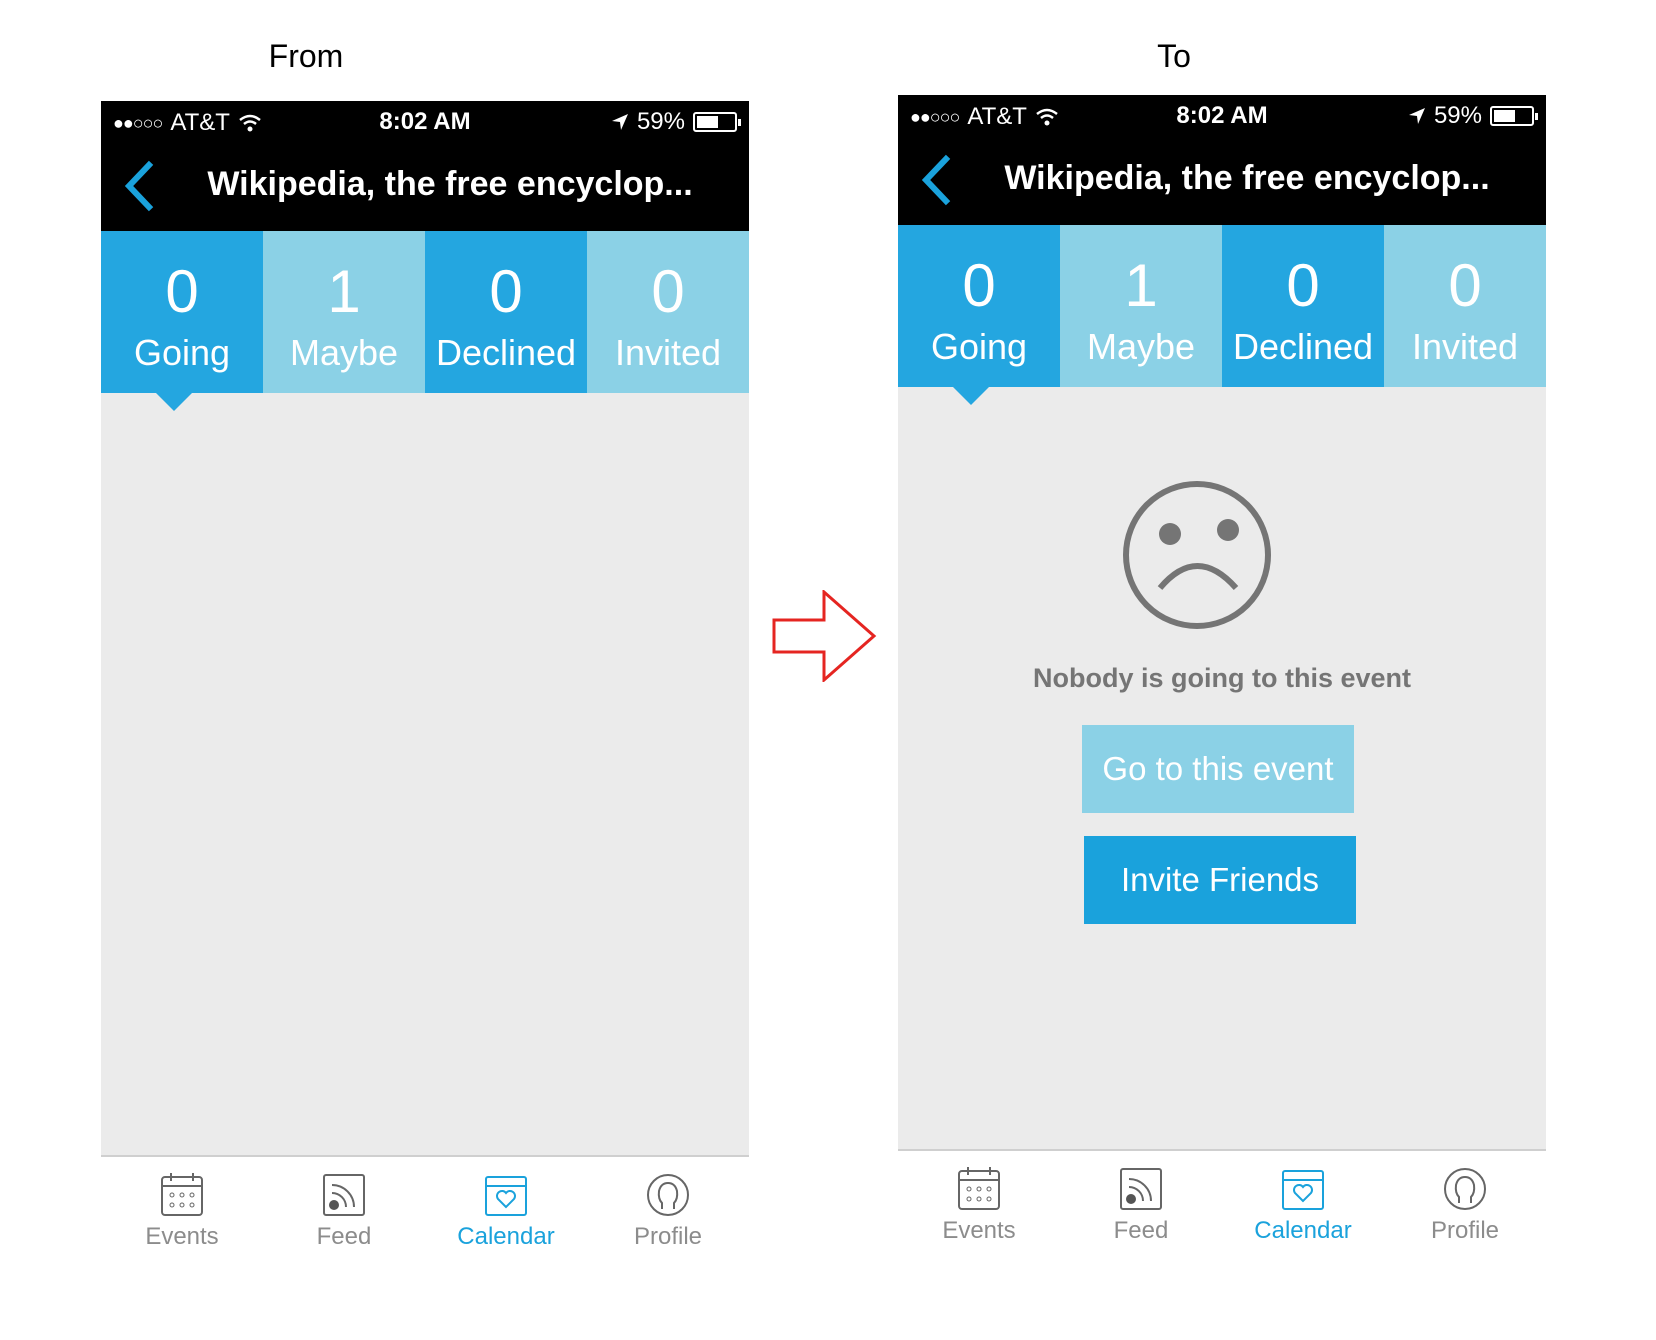 Image resolution: width=1656 pixels, height=1340 pixels. I want to click on empty-state-message: Nobody is going to this event, so click(1222, 678).